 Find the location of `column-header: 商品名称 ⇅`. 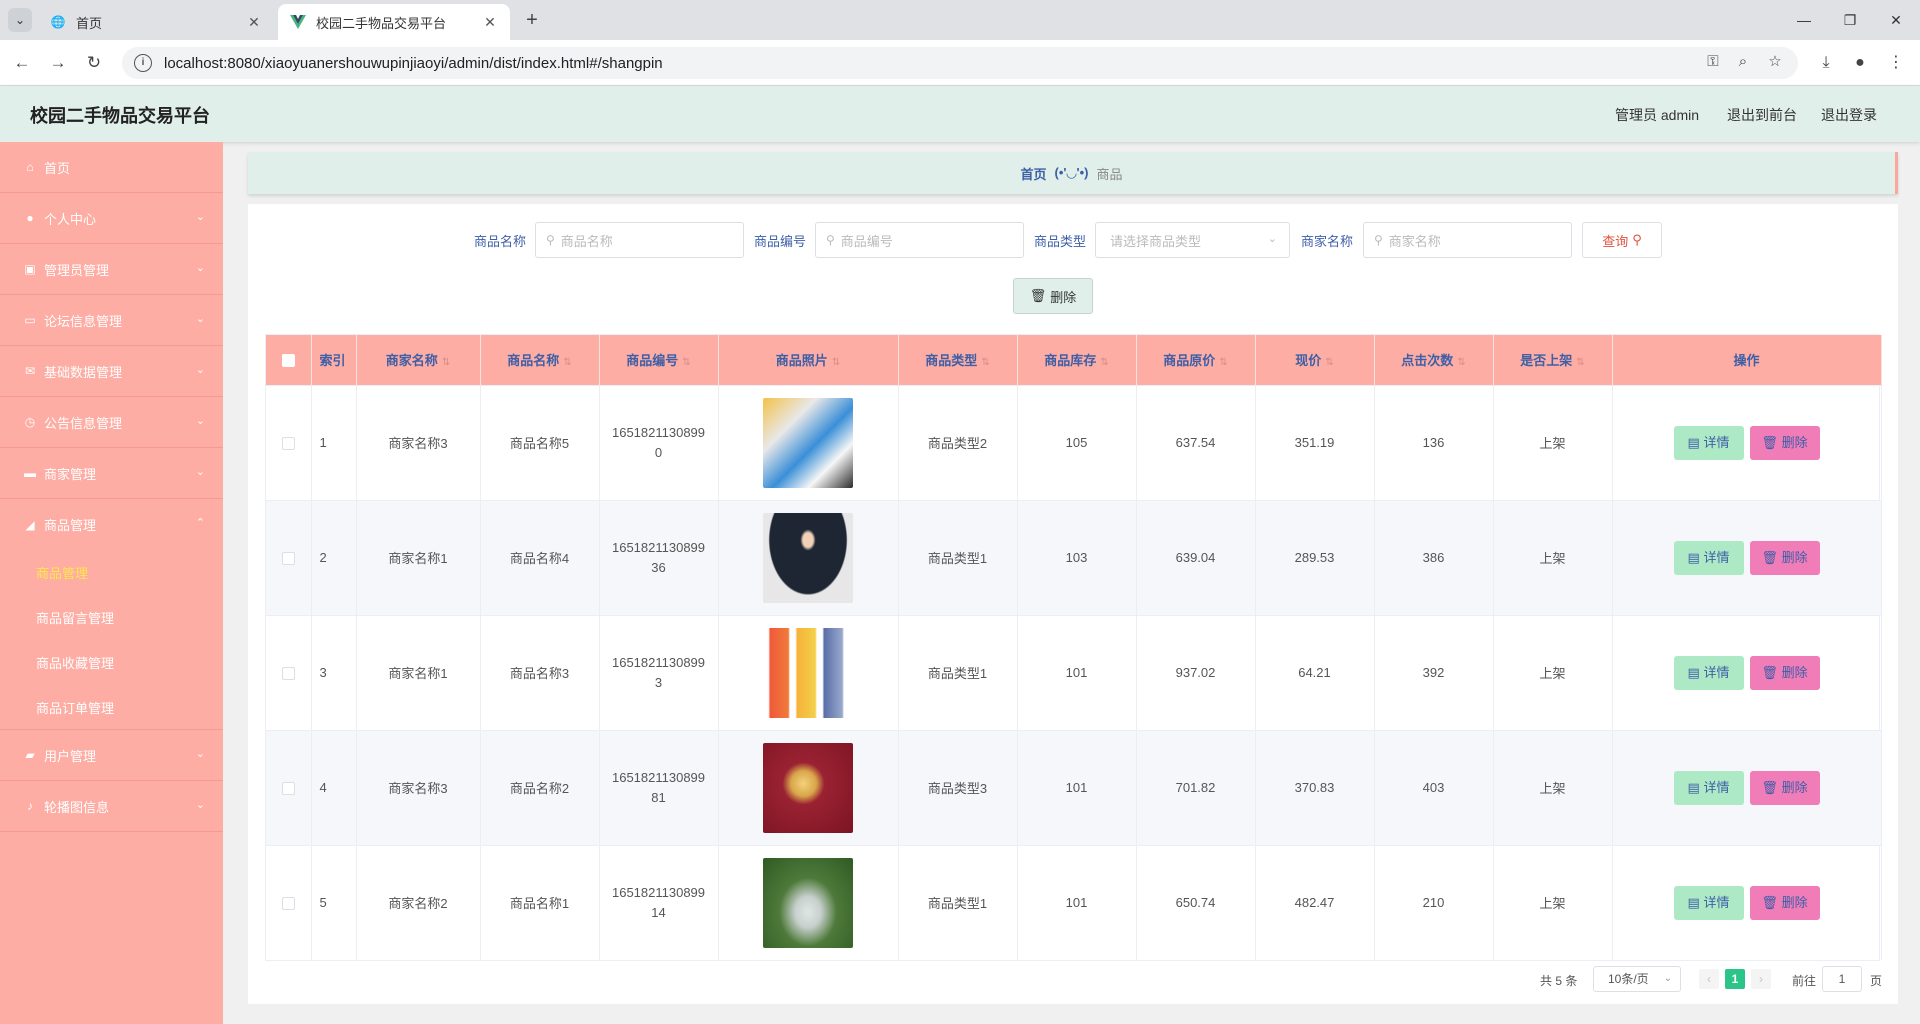

column-header: 商品名称 ⇅ is located at coordinates (540, 360).